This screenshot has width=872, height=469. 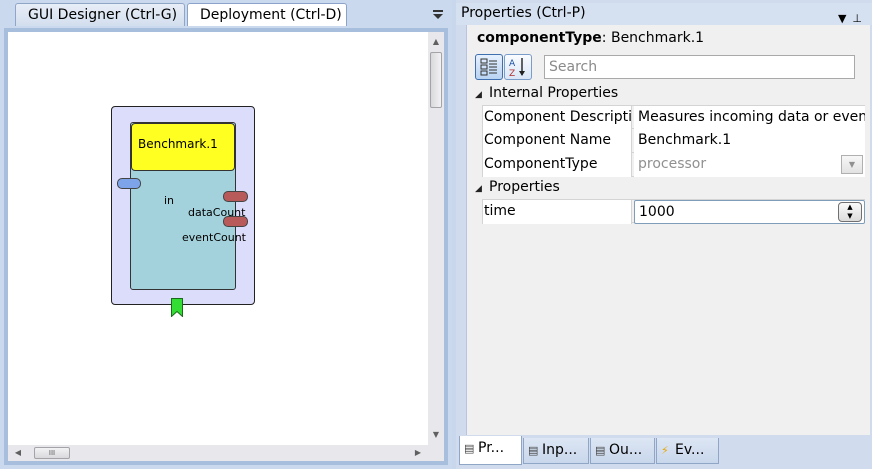 I want to click on component-type-value: Benchmark.1, so click(x=657, y=38).